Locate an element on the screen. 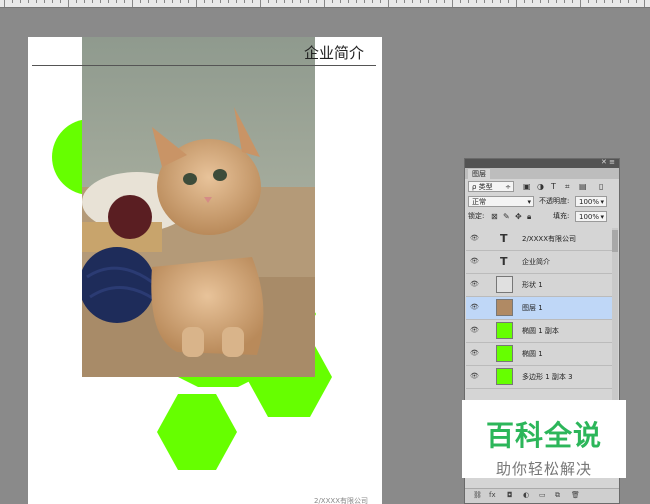  filter-kind-select: ρ 类型 ÷ is located at coordinates (491, 186).